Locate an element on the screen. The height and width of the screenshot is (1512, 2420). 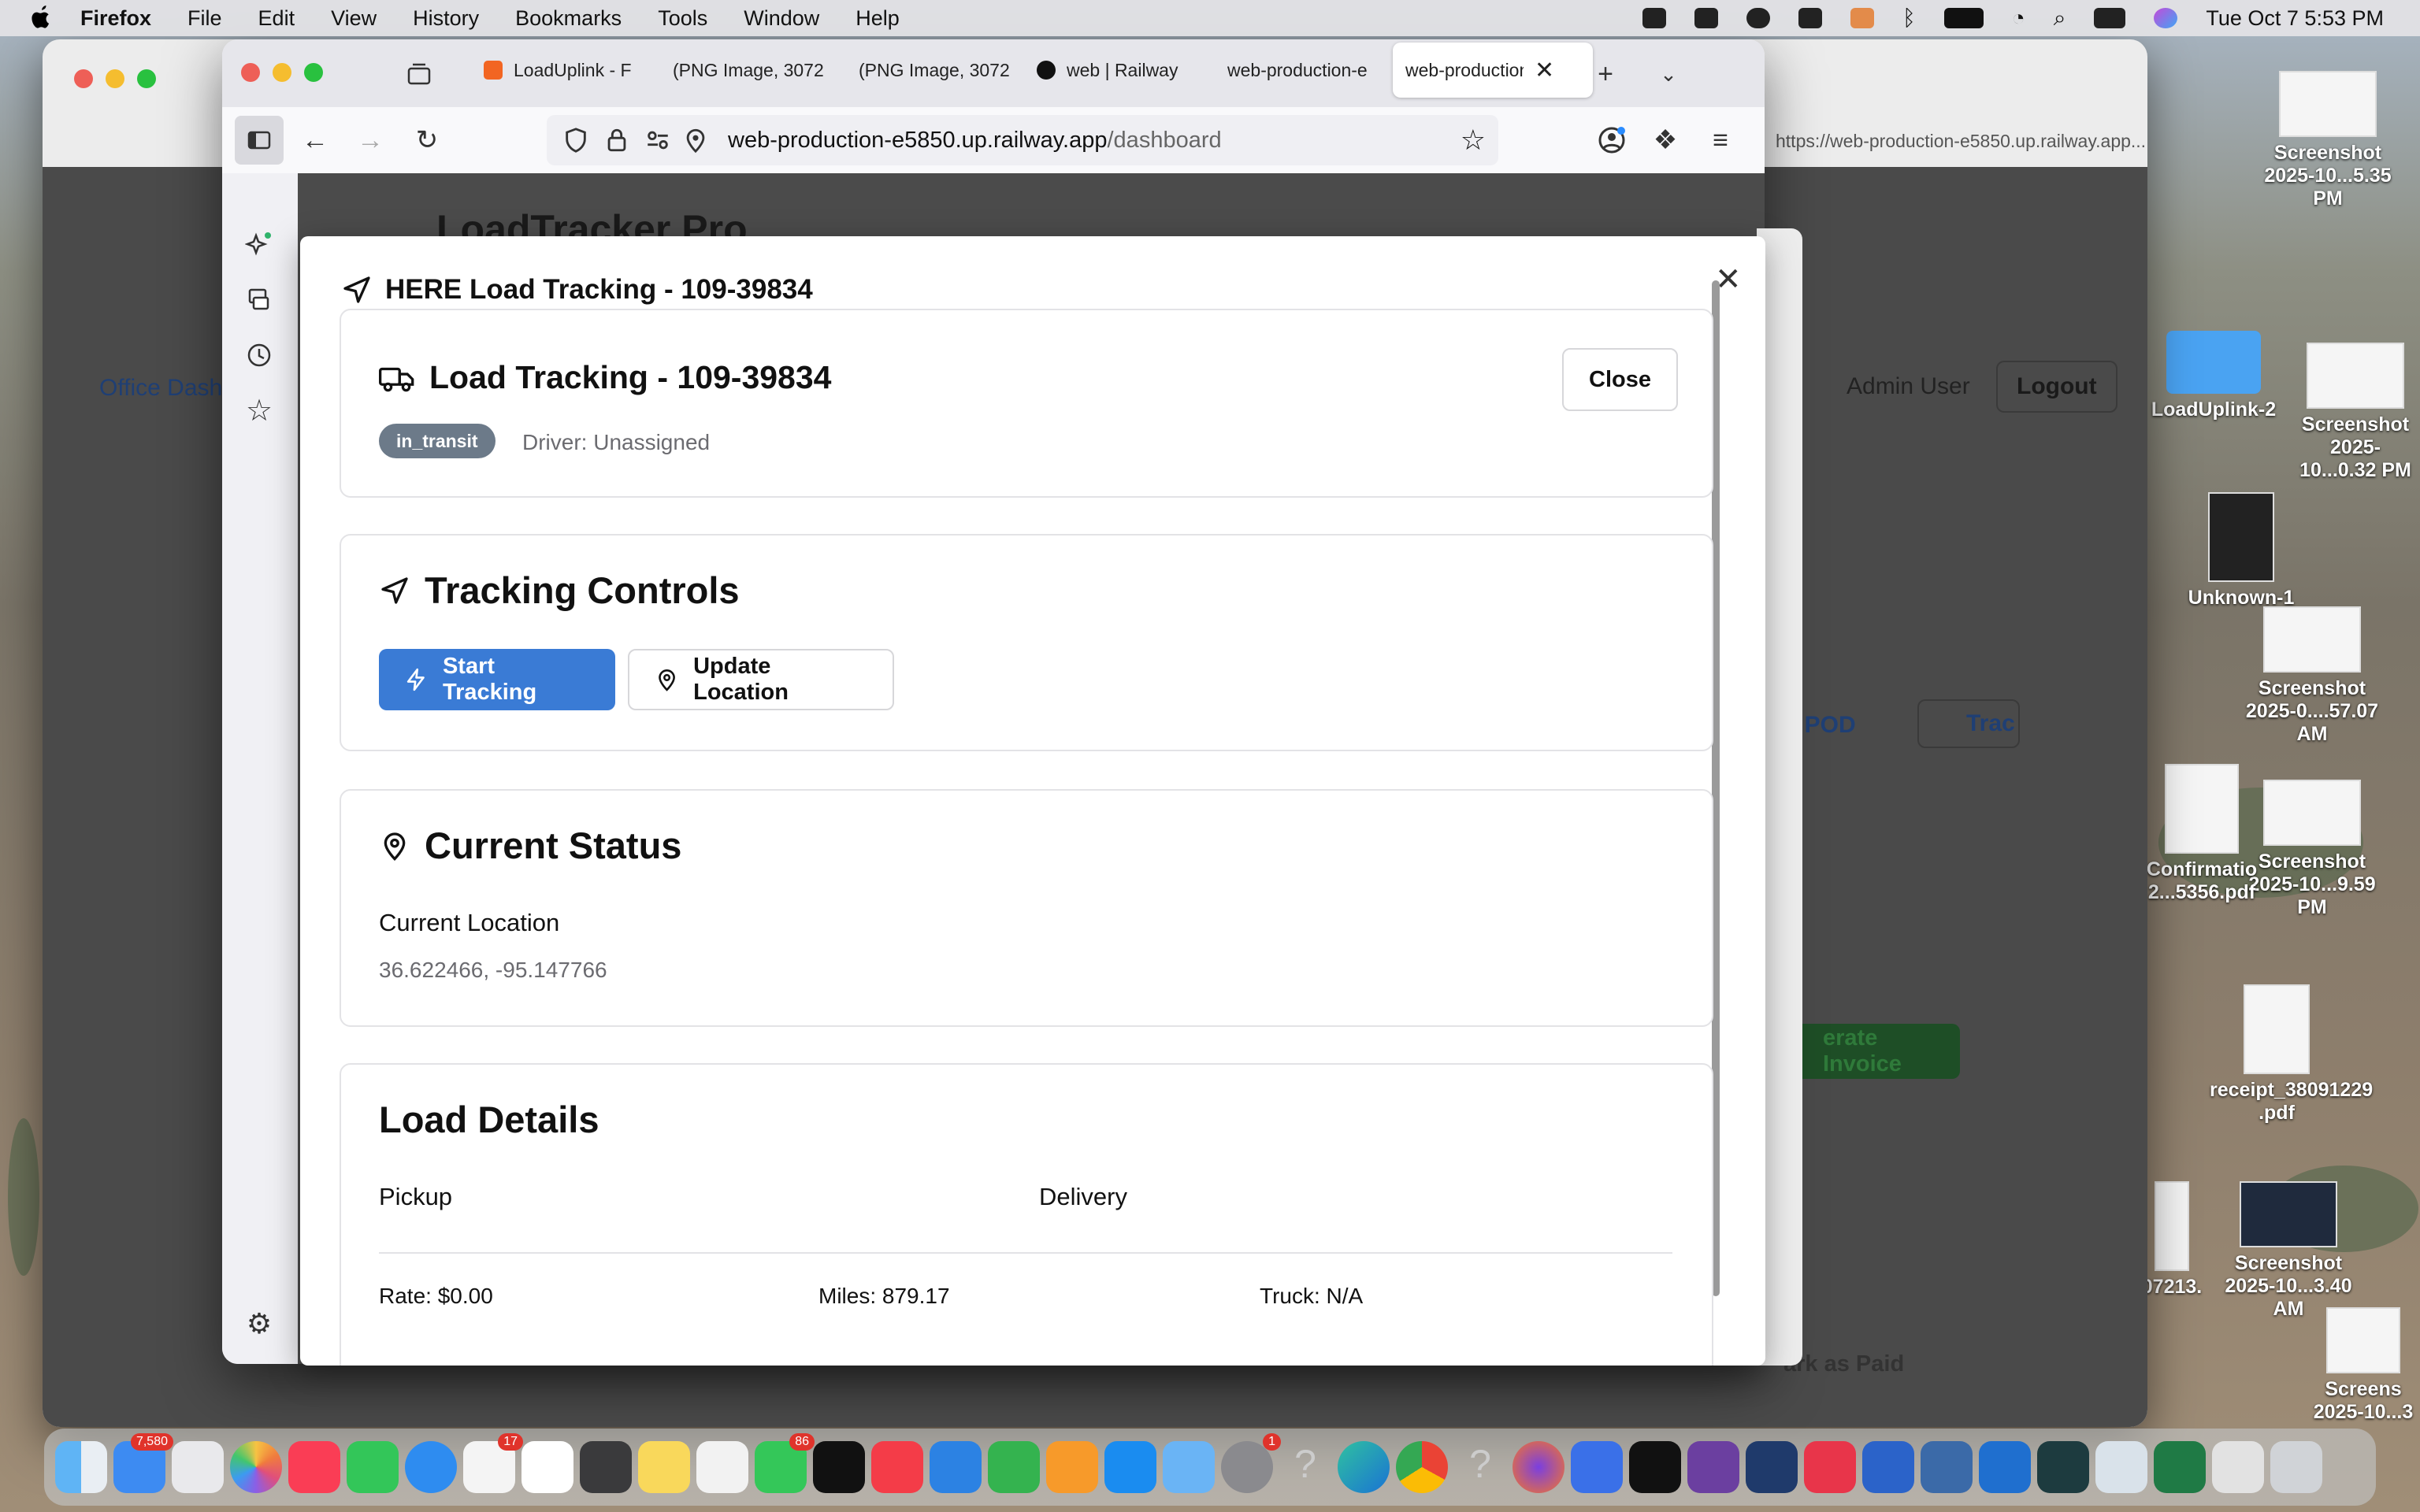
system-settings-icon: 1 is located at coordinates (1251, 1463).